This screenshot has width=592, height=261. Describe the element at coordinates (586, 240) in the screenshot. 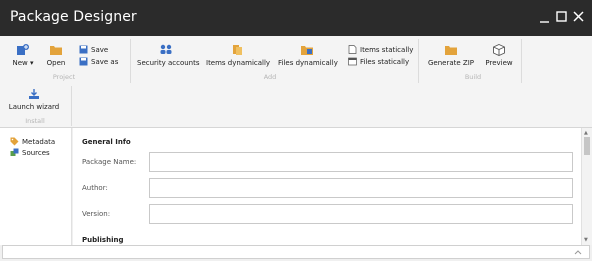

I see `scroll-down-icon: ▼` at that location.